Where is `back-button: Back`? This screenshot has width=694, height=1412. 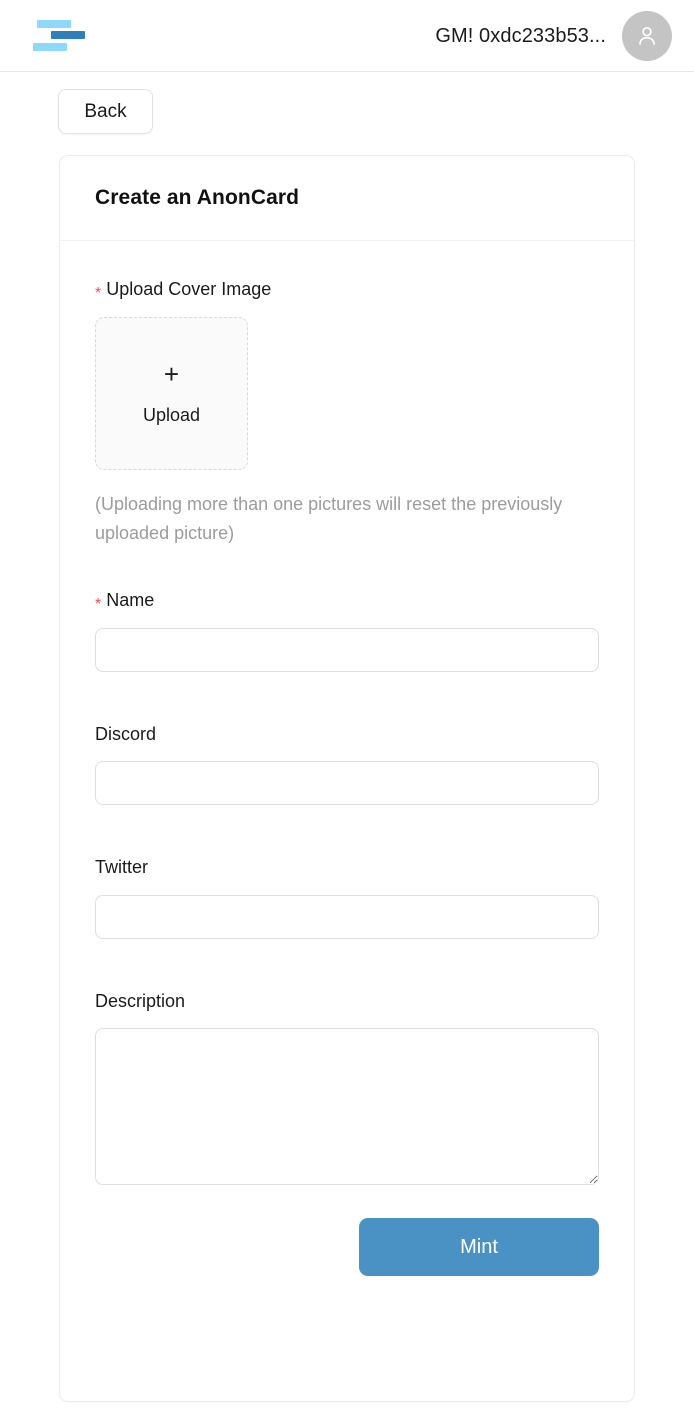
back-button: Back is located at coordinates (105, 111).